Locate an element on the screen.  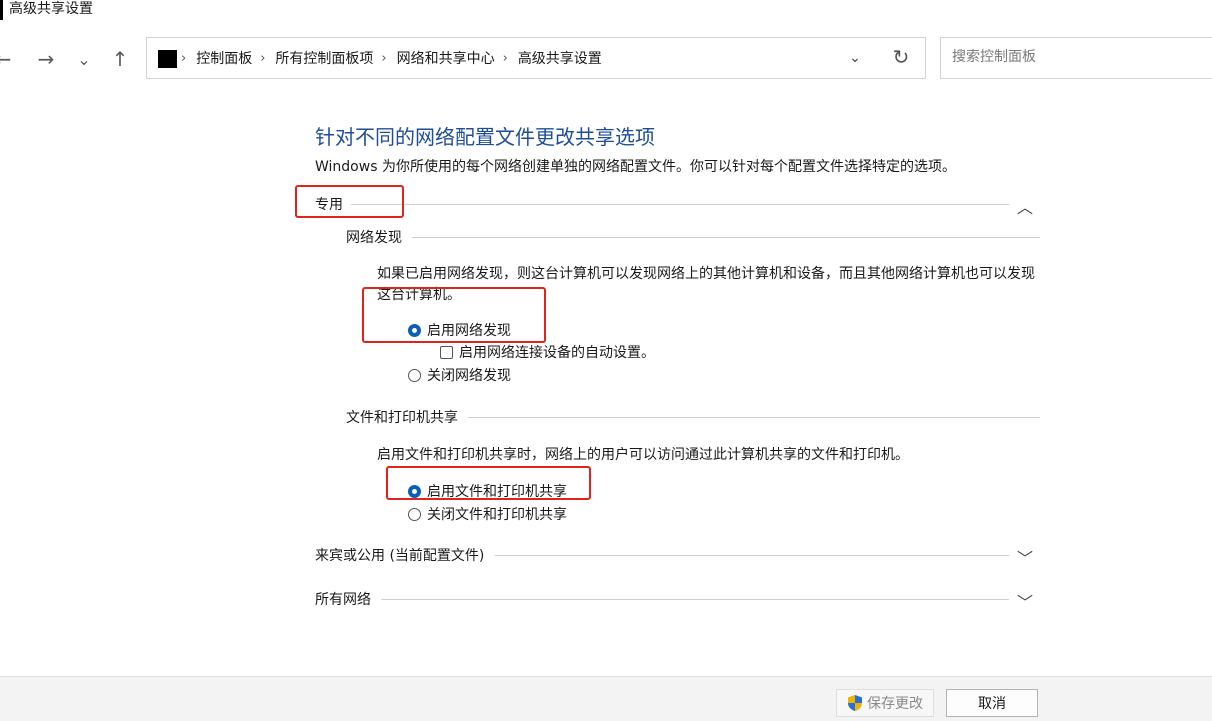
auto-setup-label: 启用网络连接设备的自动设置。 is located at coordinates (557, 353).